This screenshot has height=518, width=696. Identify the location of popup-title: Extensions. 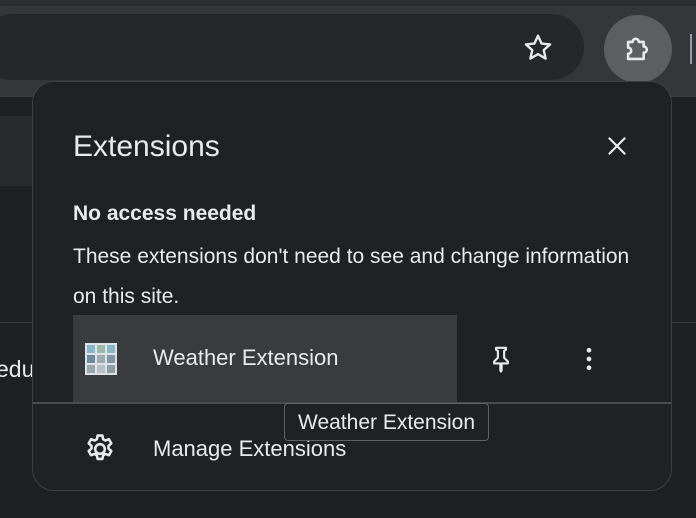
(146, 146).